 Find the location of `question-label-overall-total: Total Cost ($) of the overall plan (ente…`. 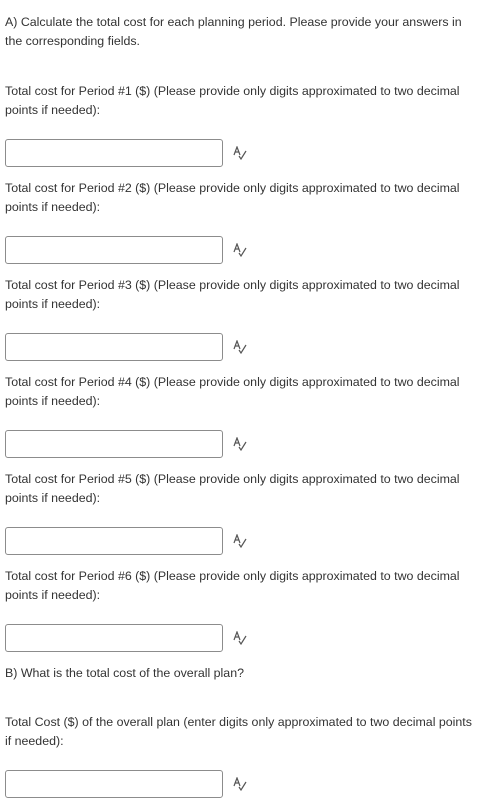

question-label-overall-total: Total Cost ($) of the overall plan (ente… is located at coordinates (238, 731).